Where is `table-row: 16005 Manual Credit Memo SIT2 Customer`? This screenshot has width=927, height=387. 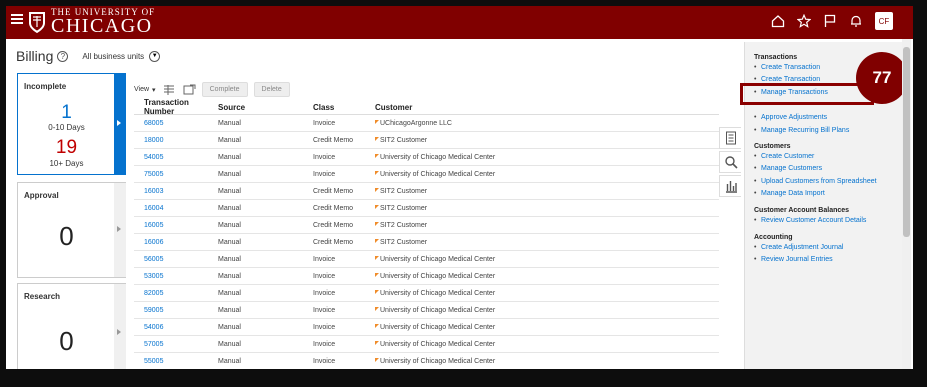
table-row: 16005 Manual Credit Memo SIT2 Customer is located at coordinates (426, 225).